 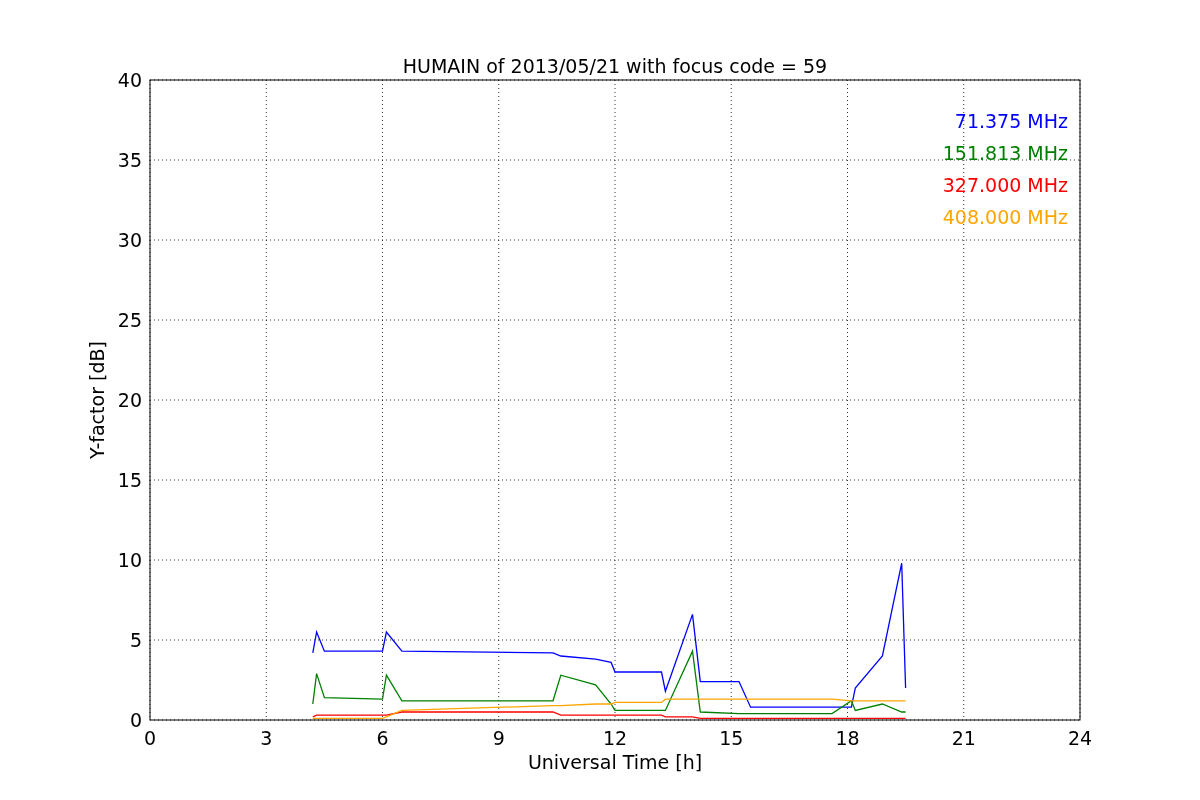 I want to click on axis-label: Universal Time [h], so click(x=615, y=762).